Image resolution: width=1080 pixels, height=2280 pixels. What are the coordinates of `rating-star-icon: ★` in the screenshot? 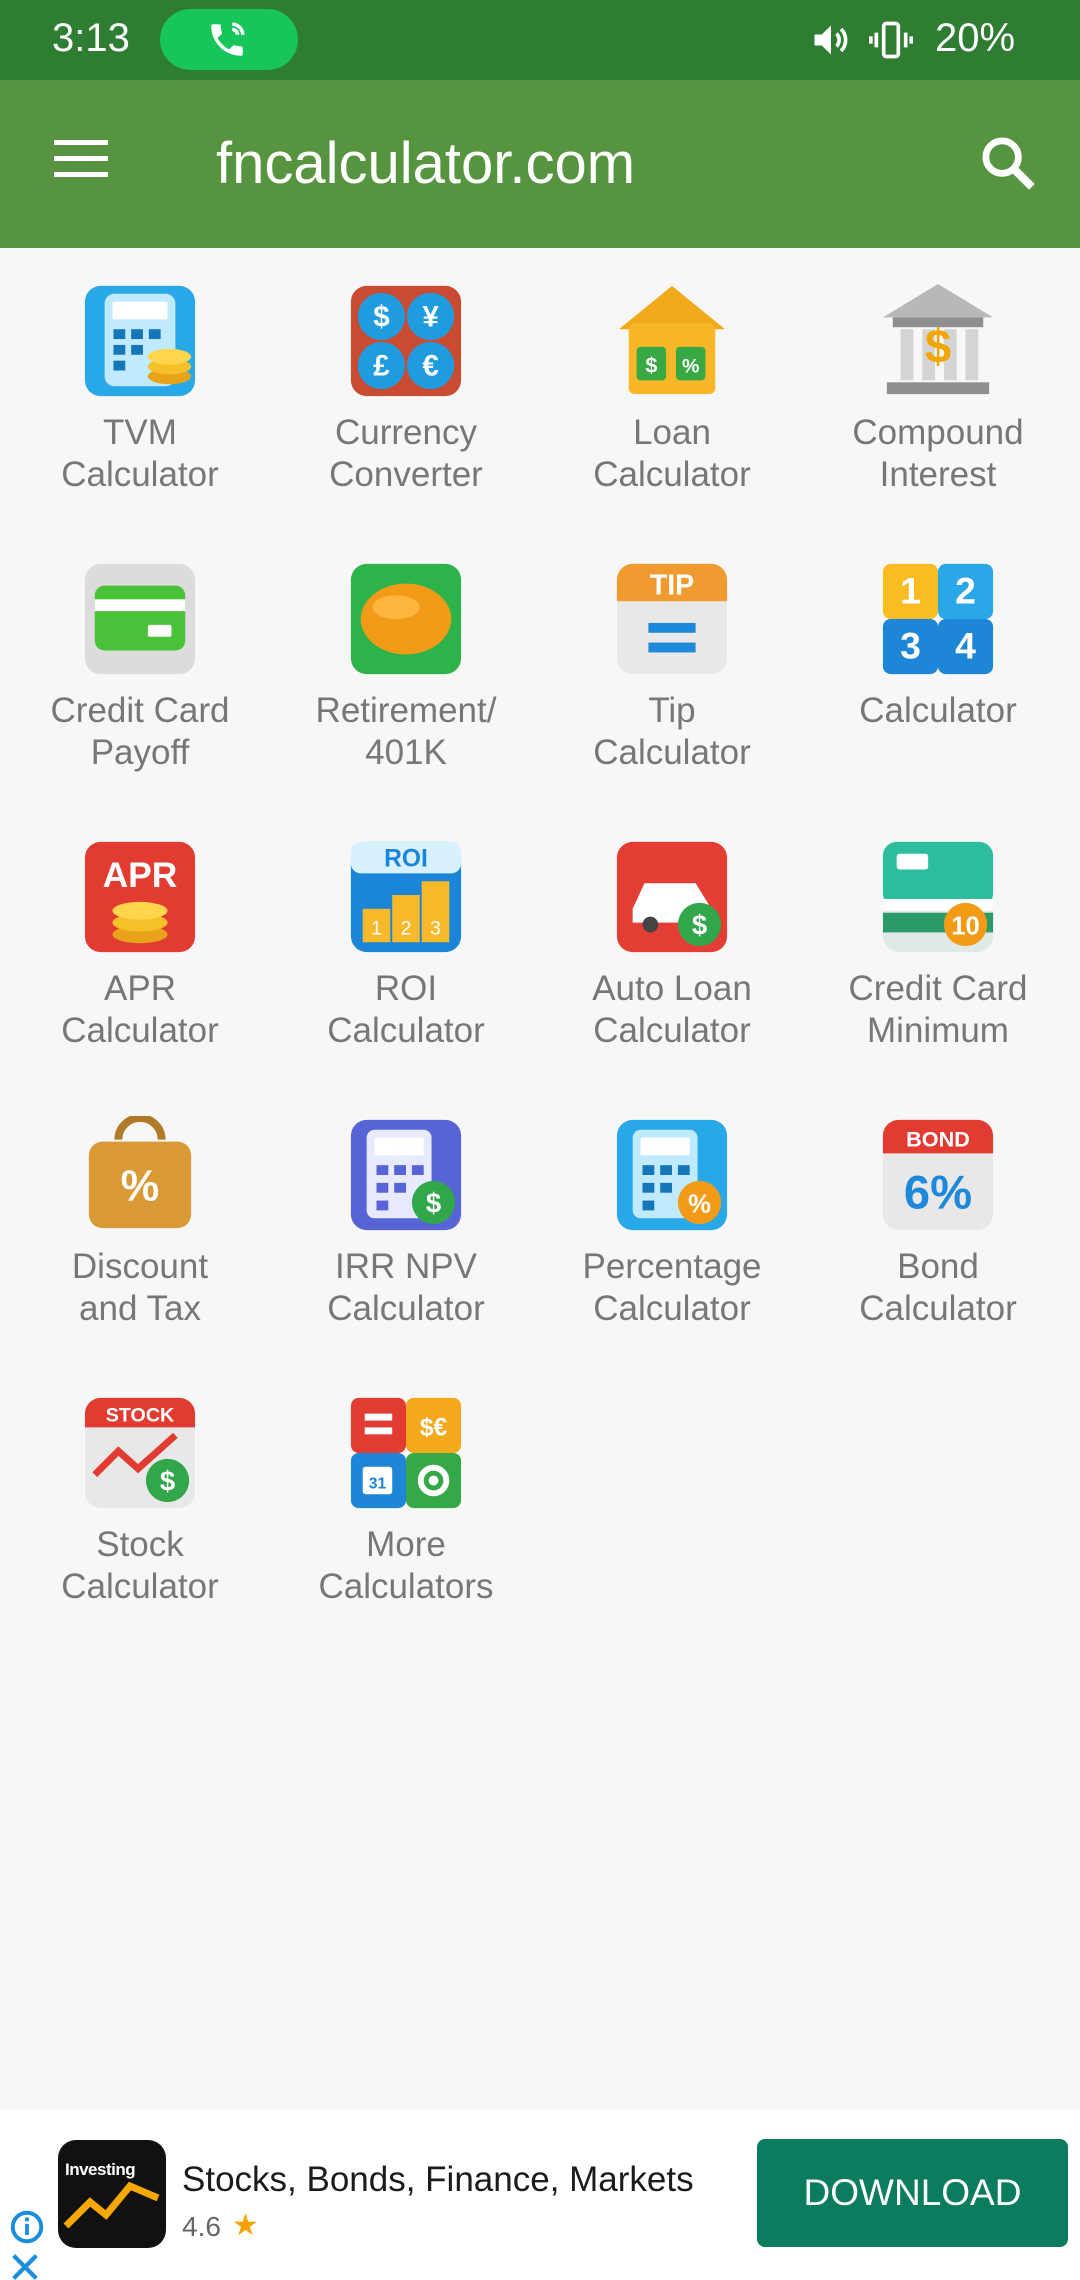 It's located at (245, 2225).